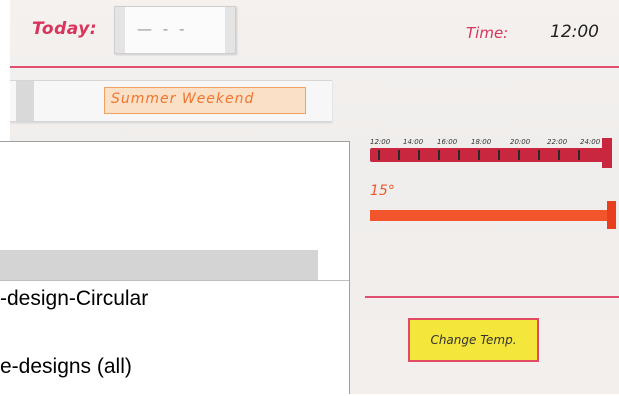  I want to click on mode-text: Summer Weekend, so click(183, 99).